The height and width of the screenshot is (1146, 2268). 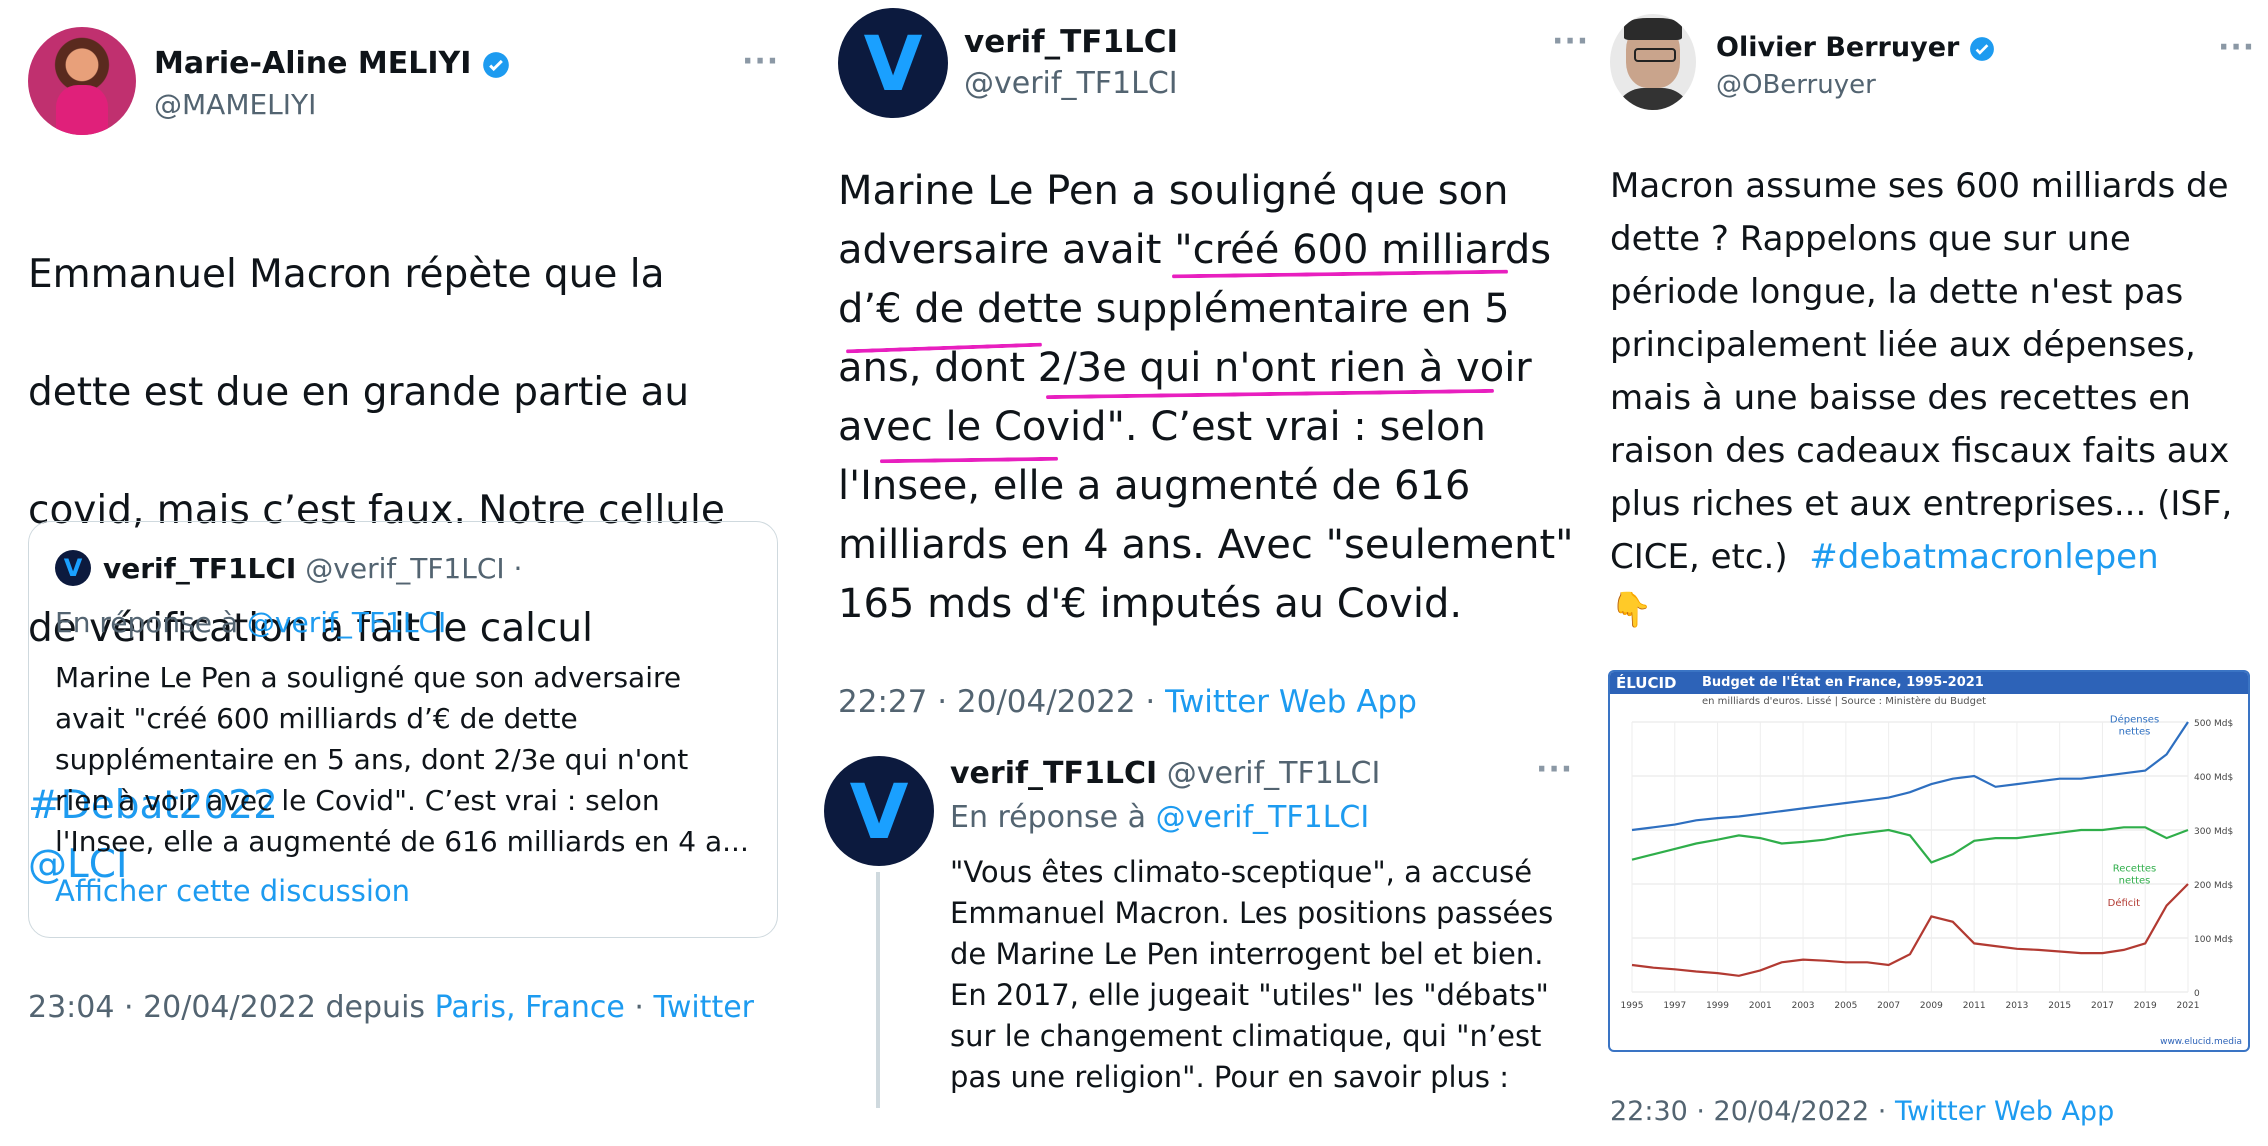 I want to click on x-tick-label: 2001, so click(x=1760, y=1006).